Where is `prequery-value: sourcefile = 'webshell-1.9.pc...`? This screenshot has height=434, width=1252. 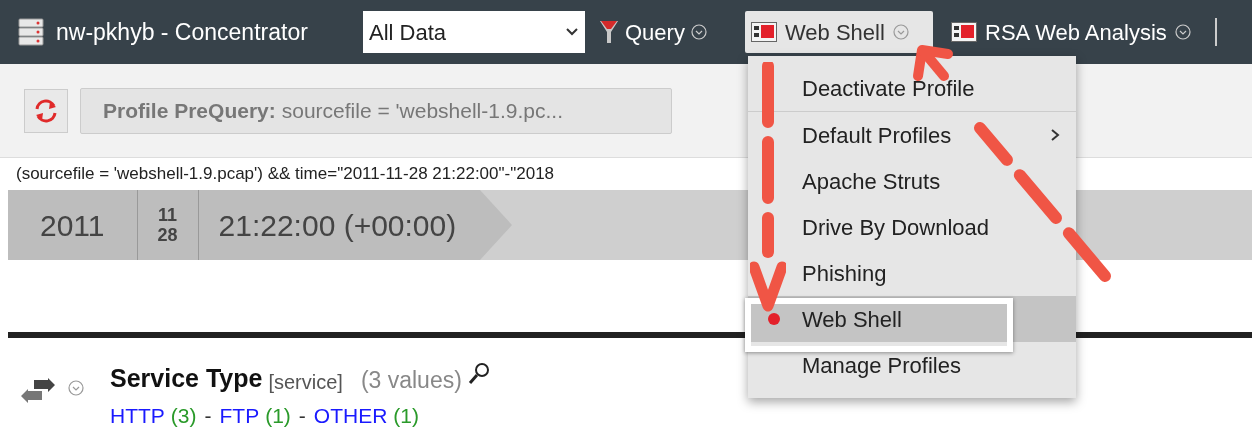 prequery-value: sourcefile = 'webshell-1.9.pc... is located at coordinates (422, 110).